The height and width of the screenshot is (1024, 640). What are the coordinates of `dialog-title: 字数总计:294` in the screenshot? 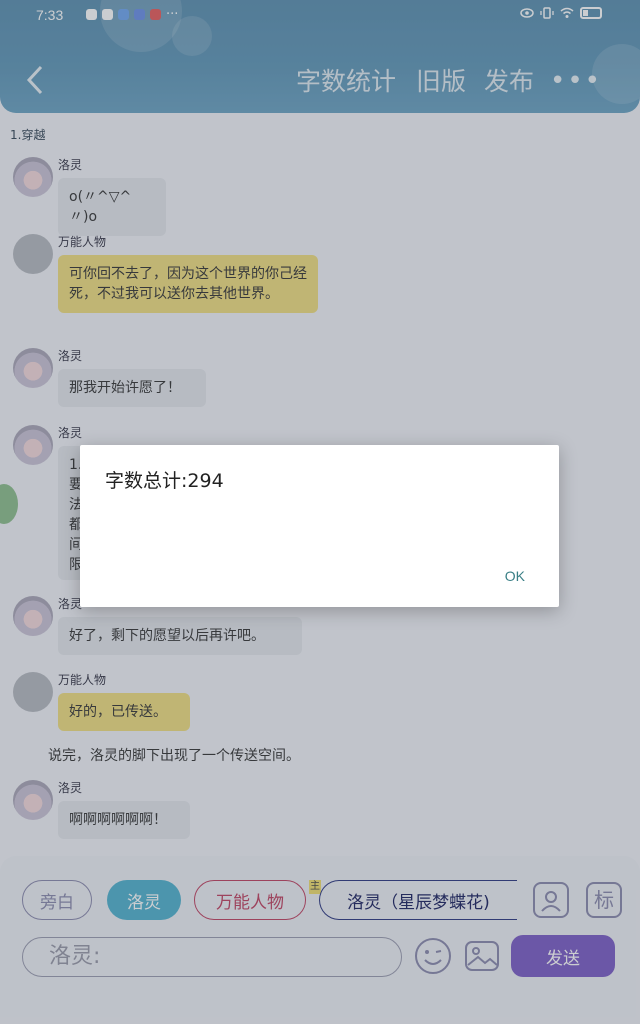 It's located at (164, 481).